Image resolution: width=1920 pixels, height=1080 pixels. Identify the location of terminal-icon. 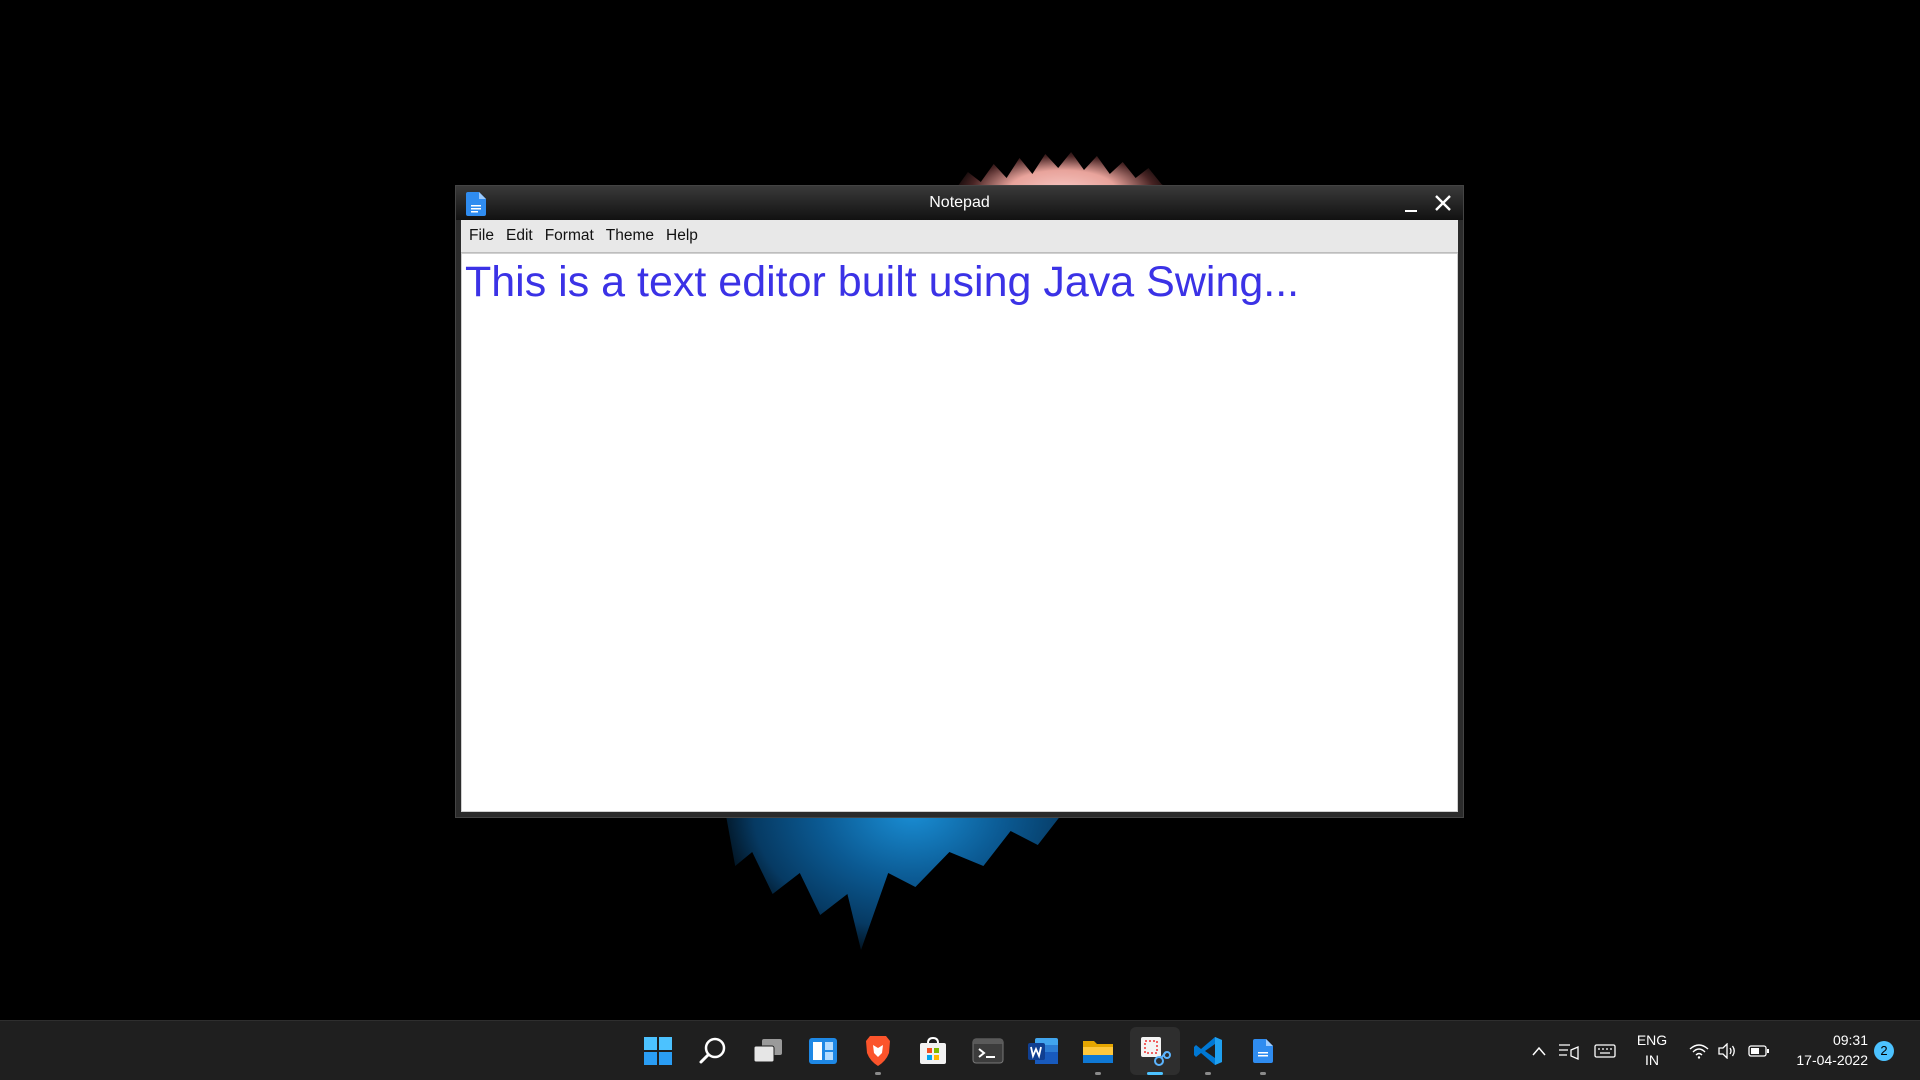
(988, 1051).